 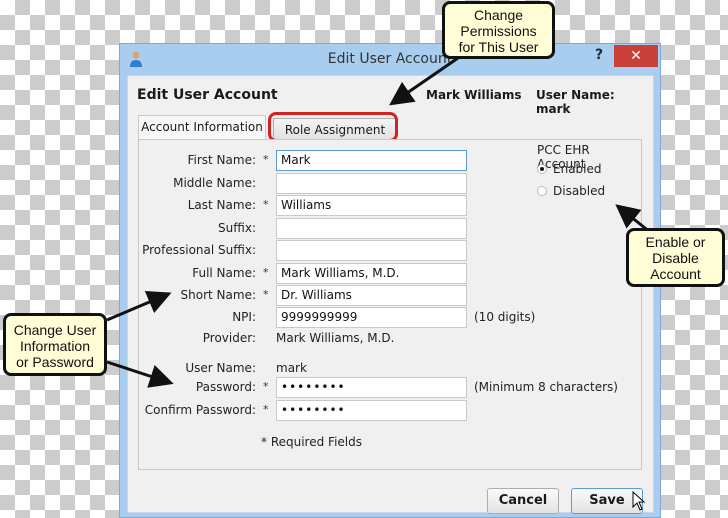 What do you see at coordinates (207, 95) in the screenshot?
I see `page-title: Edit User Account` at bounding box center [207, 95].